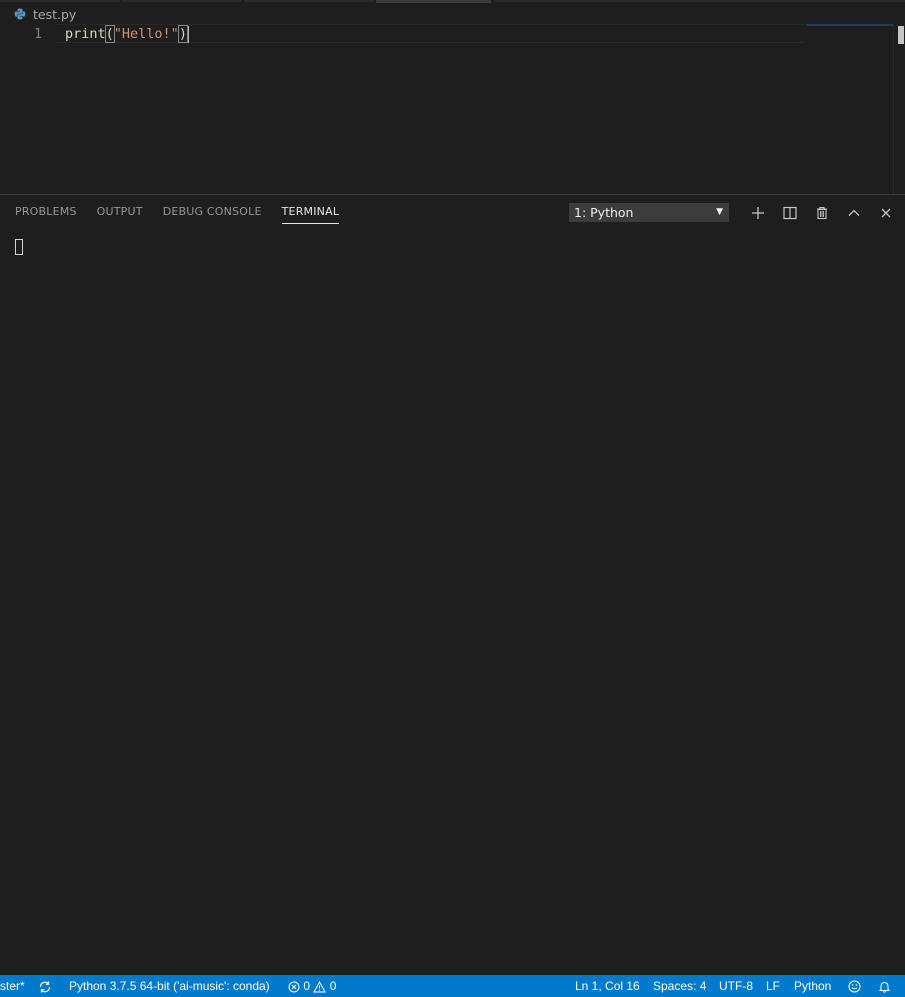 The height and width of the screenshot is (997, 905). What do you see at coordinates (679, 986) in the screenshot?
I see `indentation: Spaces: 4` at bounding box center [679, 986].